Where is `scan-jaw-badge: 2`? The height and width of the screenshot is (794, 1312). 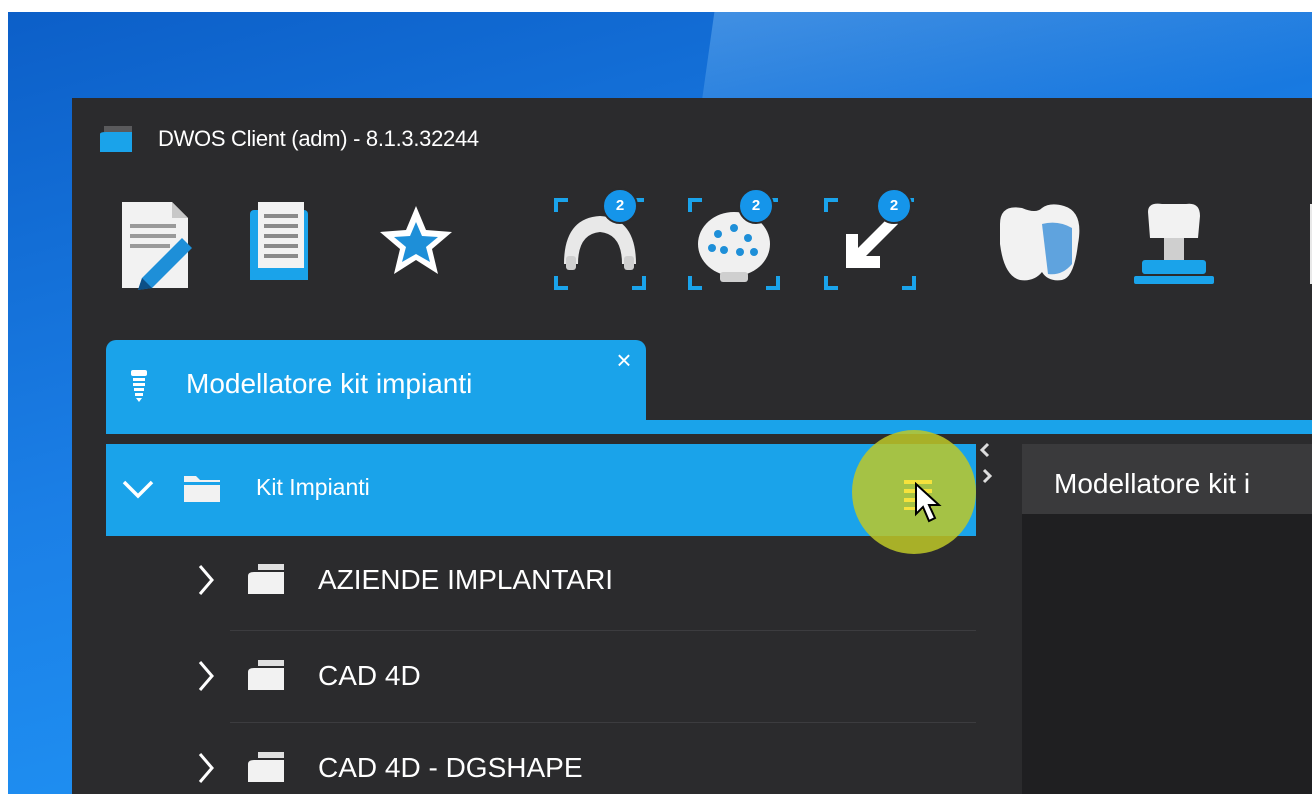 scan-jaw-badge: 2 is located at coordinates (620, 206).